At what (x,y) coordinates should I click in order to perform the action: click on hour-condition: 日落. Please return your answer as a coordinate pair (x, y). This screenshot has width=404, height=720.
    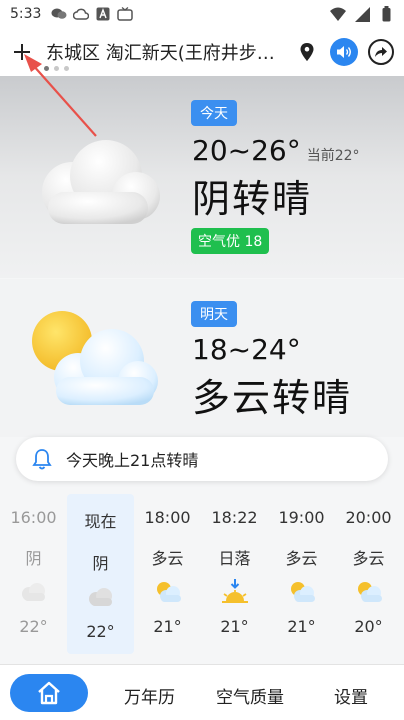
    Looking at the image, I should click on (234, 558).